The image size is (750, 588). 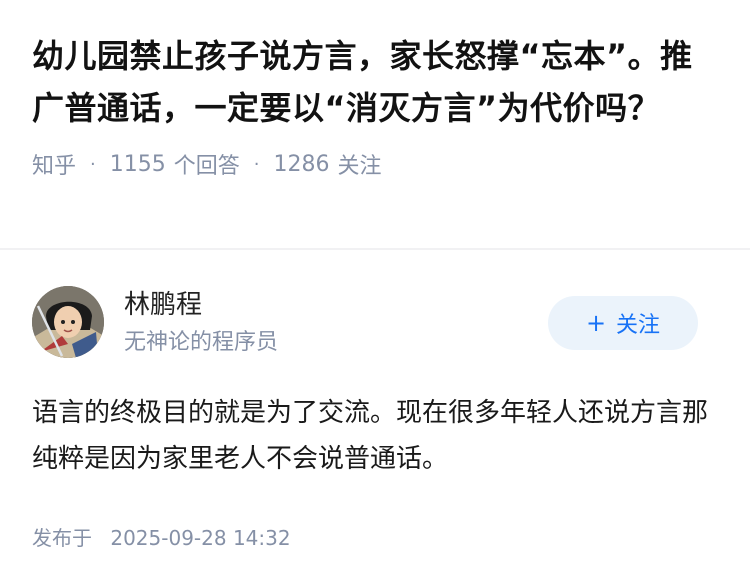 What do you see at coordinates (163, 305) in the screenshot?
I see `author-name: 林鹏程` at bounding box center [163, 305].